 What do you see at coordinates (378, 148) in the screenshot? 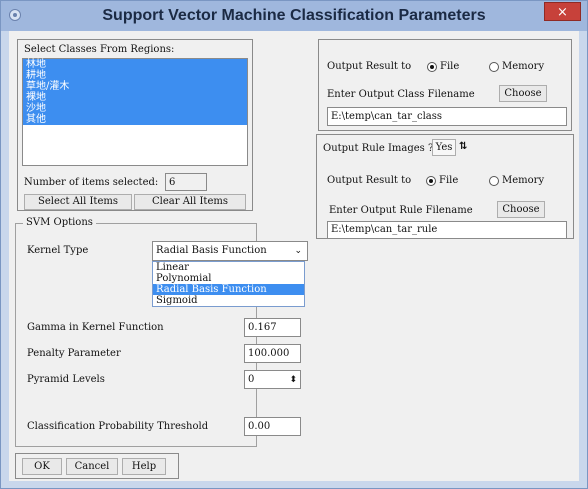
I see `output-rule-images-label: Output Rule Images ?` at bounding box center [378, 148].